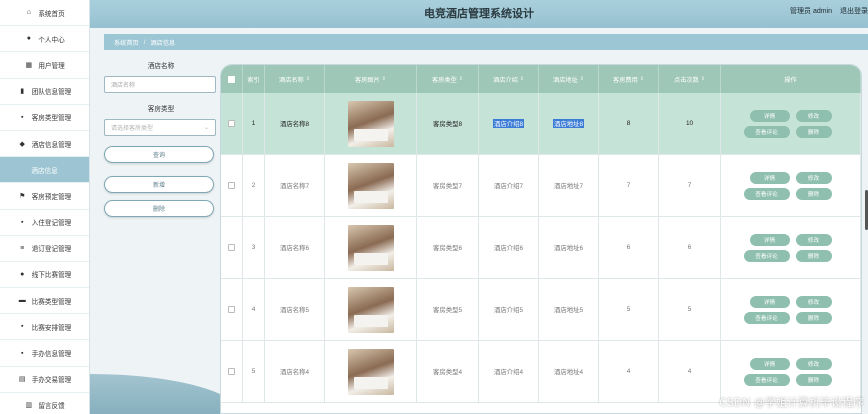  I want to click on sidebar-item: ▥ 留言反馈, so click(44, 403).